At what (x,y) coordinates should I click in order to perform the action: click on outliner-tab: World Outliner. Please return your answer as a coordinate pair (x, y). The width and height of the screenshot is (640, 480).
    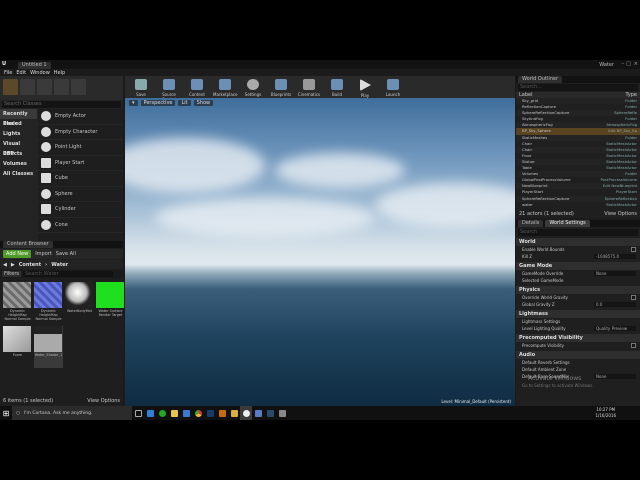
    Looking at the image, I should click on (540, 79).